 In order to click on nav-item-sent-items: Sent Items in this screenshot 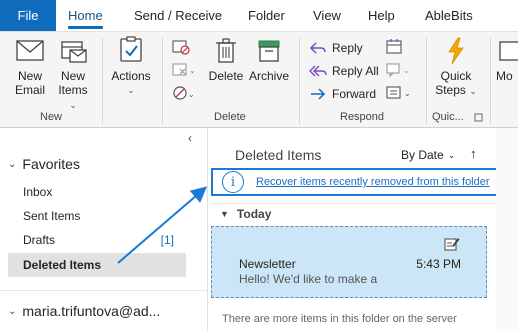, I will do `click(97, 216)`.